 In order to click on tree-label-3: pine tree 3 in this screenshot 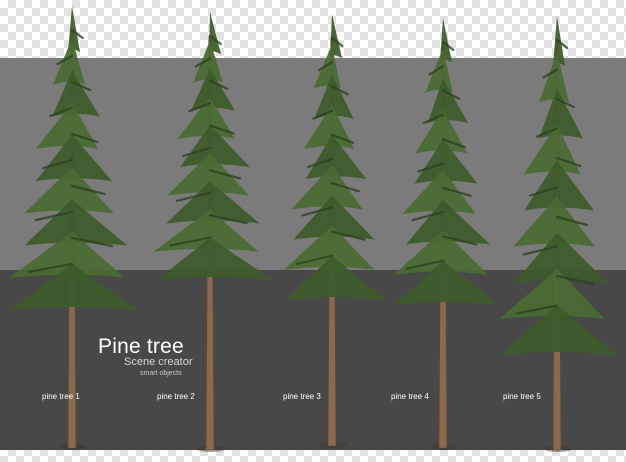, I will do `click(302, 396)`.